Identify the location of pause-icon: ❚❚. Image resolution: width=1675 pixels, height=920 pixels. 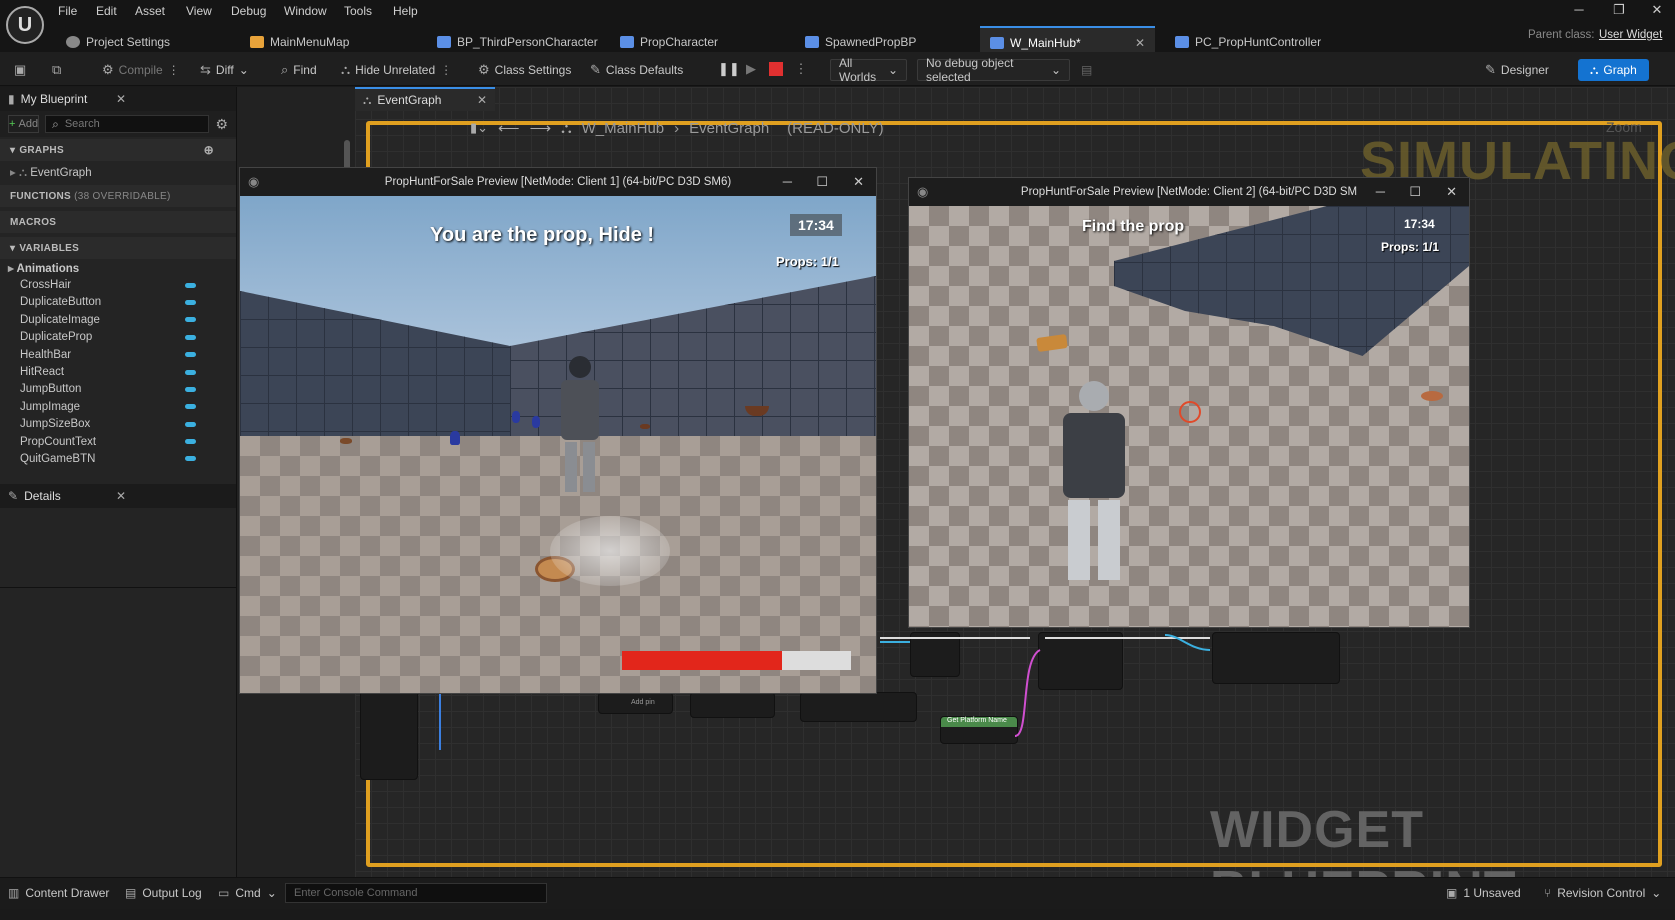
(729, 69).